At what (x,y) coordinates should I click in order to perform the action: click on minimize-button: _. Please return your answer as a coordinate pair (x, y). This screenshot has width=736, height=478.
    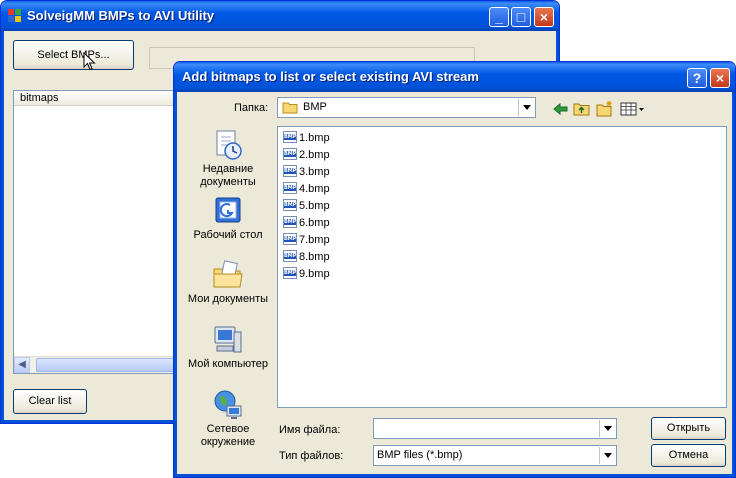
    Looking at the image, I should click on (499, 17).